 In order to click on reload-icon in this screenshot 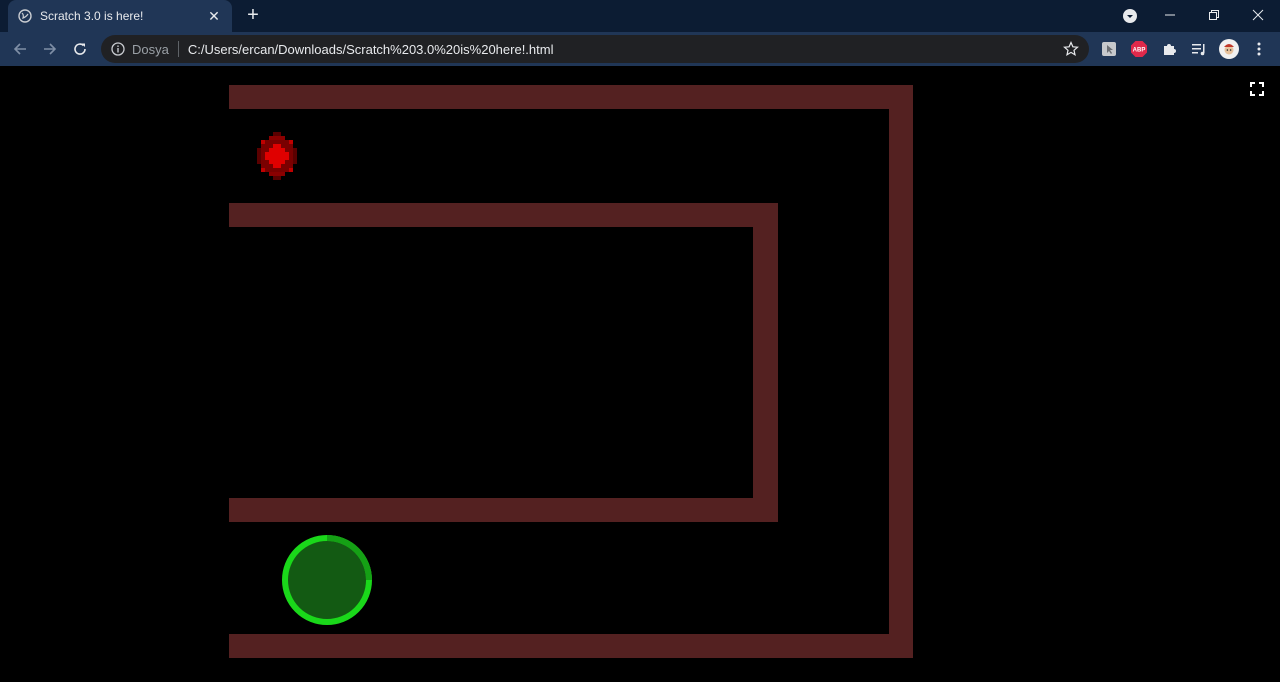, I will do `click(80, 49)`.